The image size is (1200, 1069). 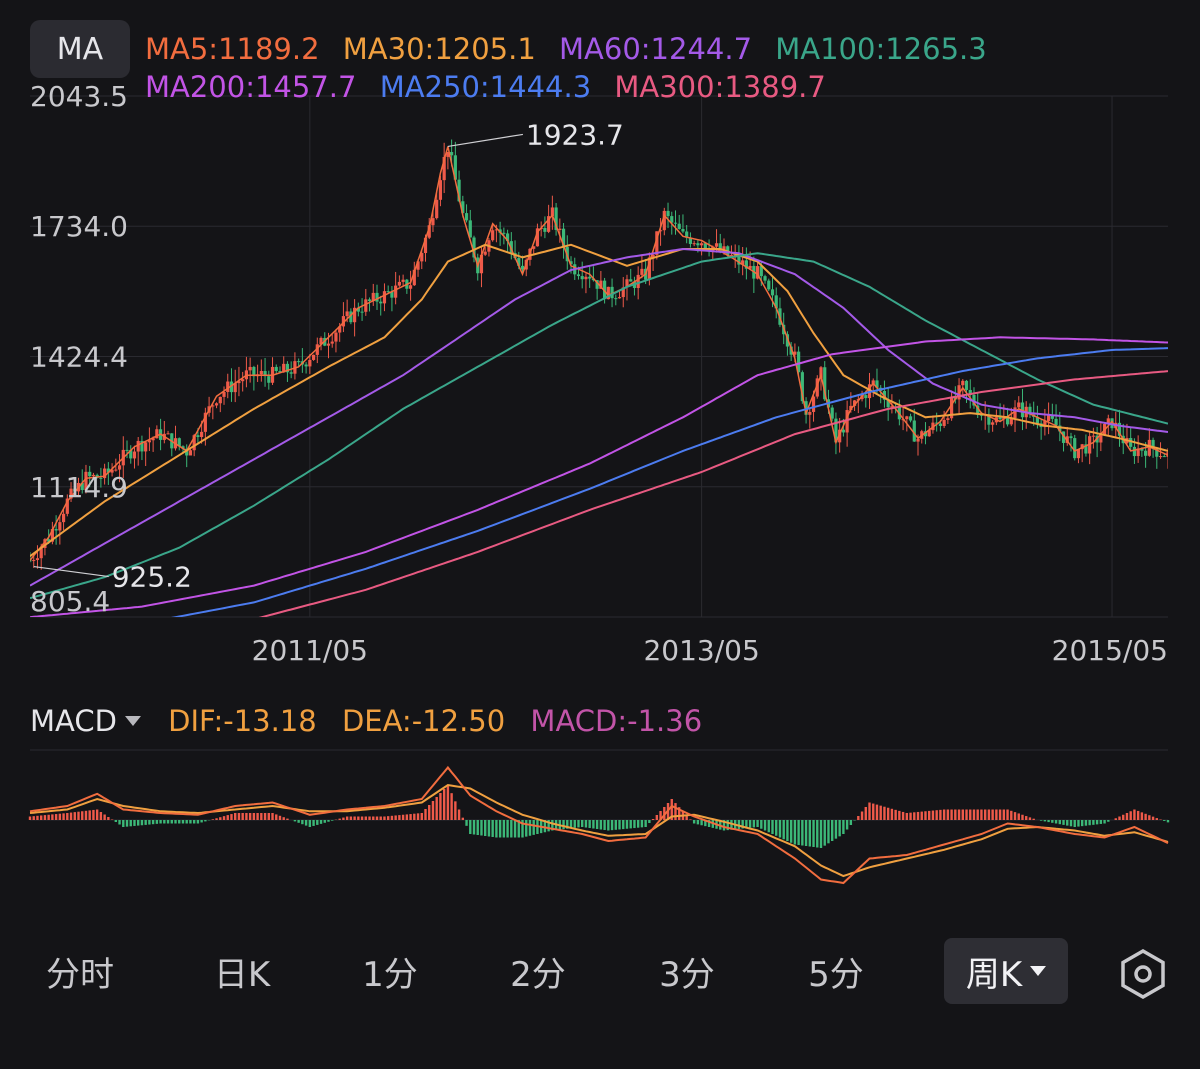 What do you see at coordinates (538, 974) in the screenshot?
I see `tab-label: 2分` at bounding box center [538, 974].